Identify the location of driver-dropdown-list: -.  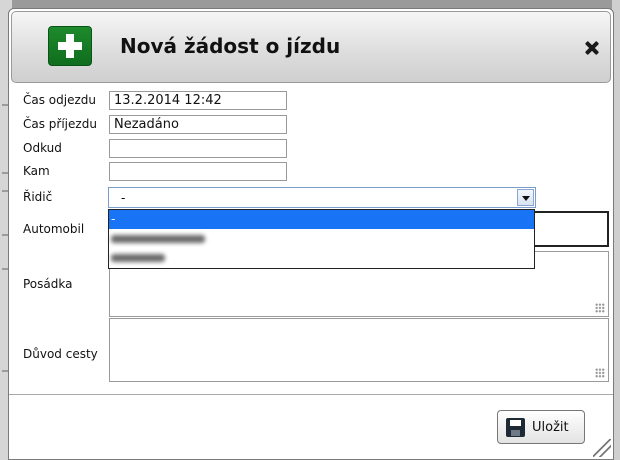
(321, 239).